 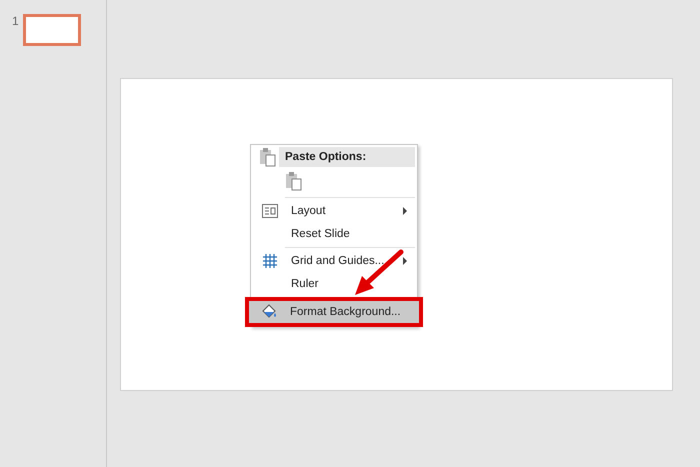 What do you see at coordinates (347, 157) in the screenshot?
I see `menu-header: Paste Options:` at bounding box center [347, 157].